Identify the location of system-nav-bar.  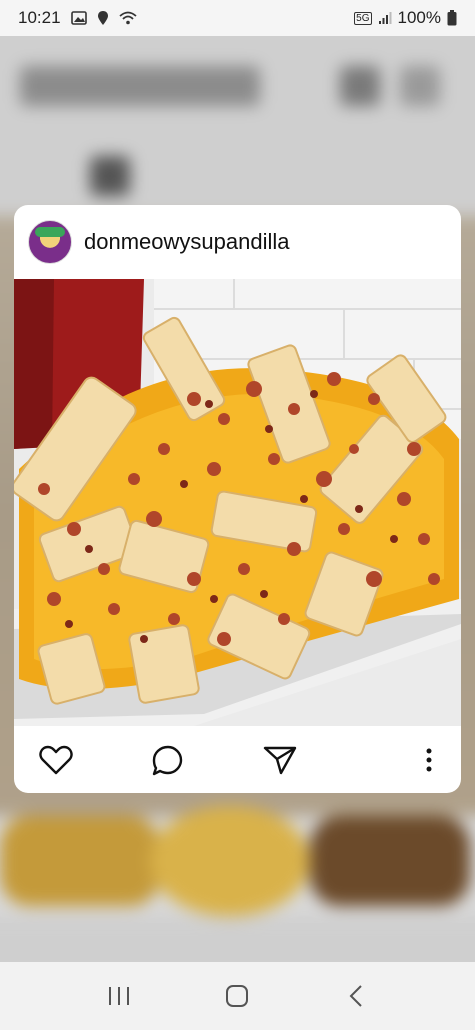
(237, 996).